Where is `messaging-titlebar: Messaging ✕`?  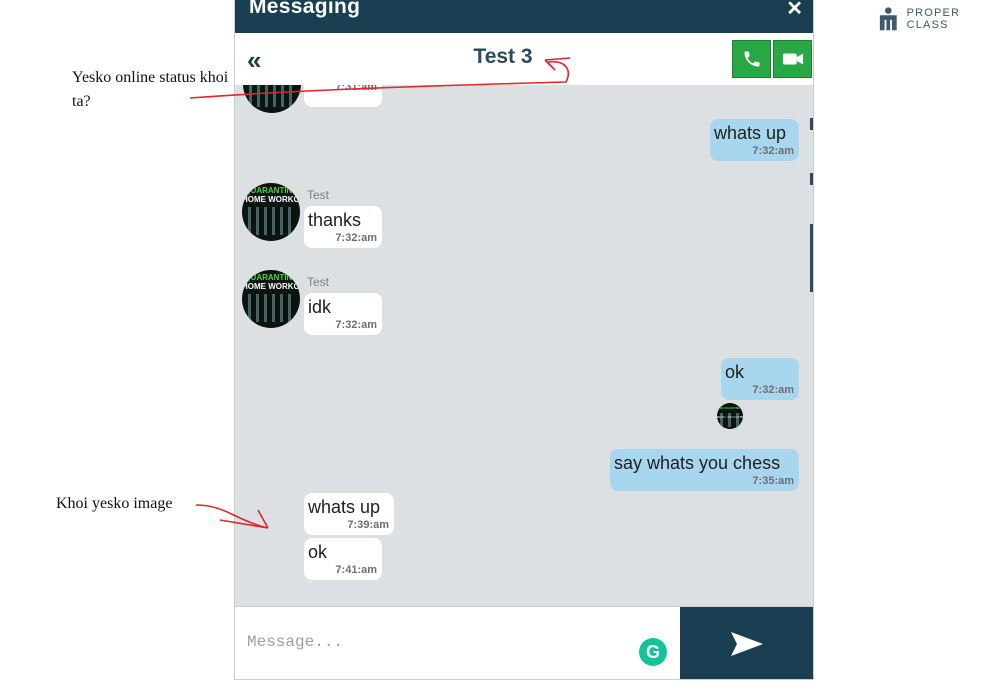
messaging-titlebar: Messaging ✕ is located at coordinates (524, 16).